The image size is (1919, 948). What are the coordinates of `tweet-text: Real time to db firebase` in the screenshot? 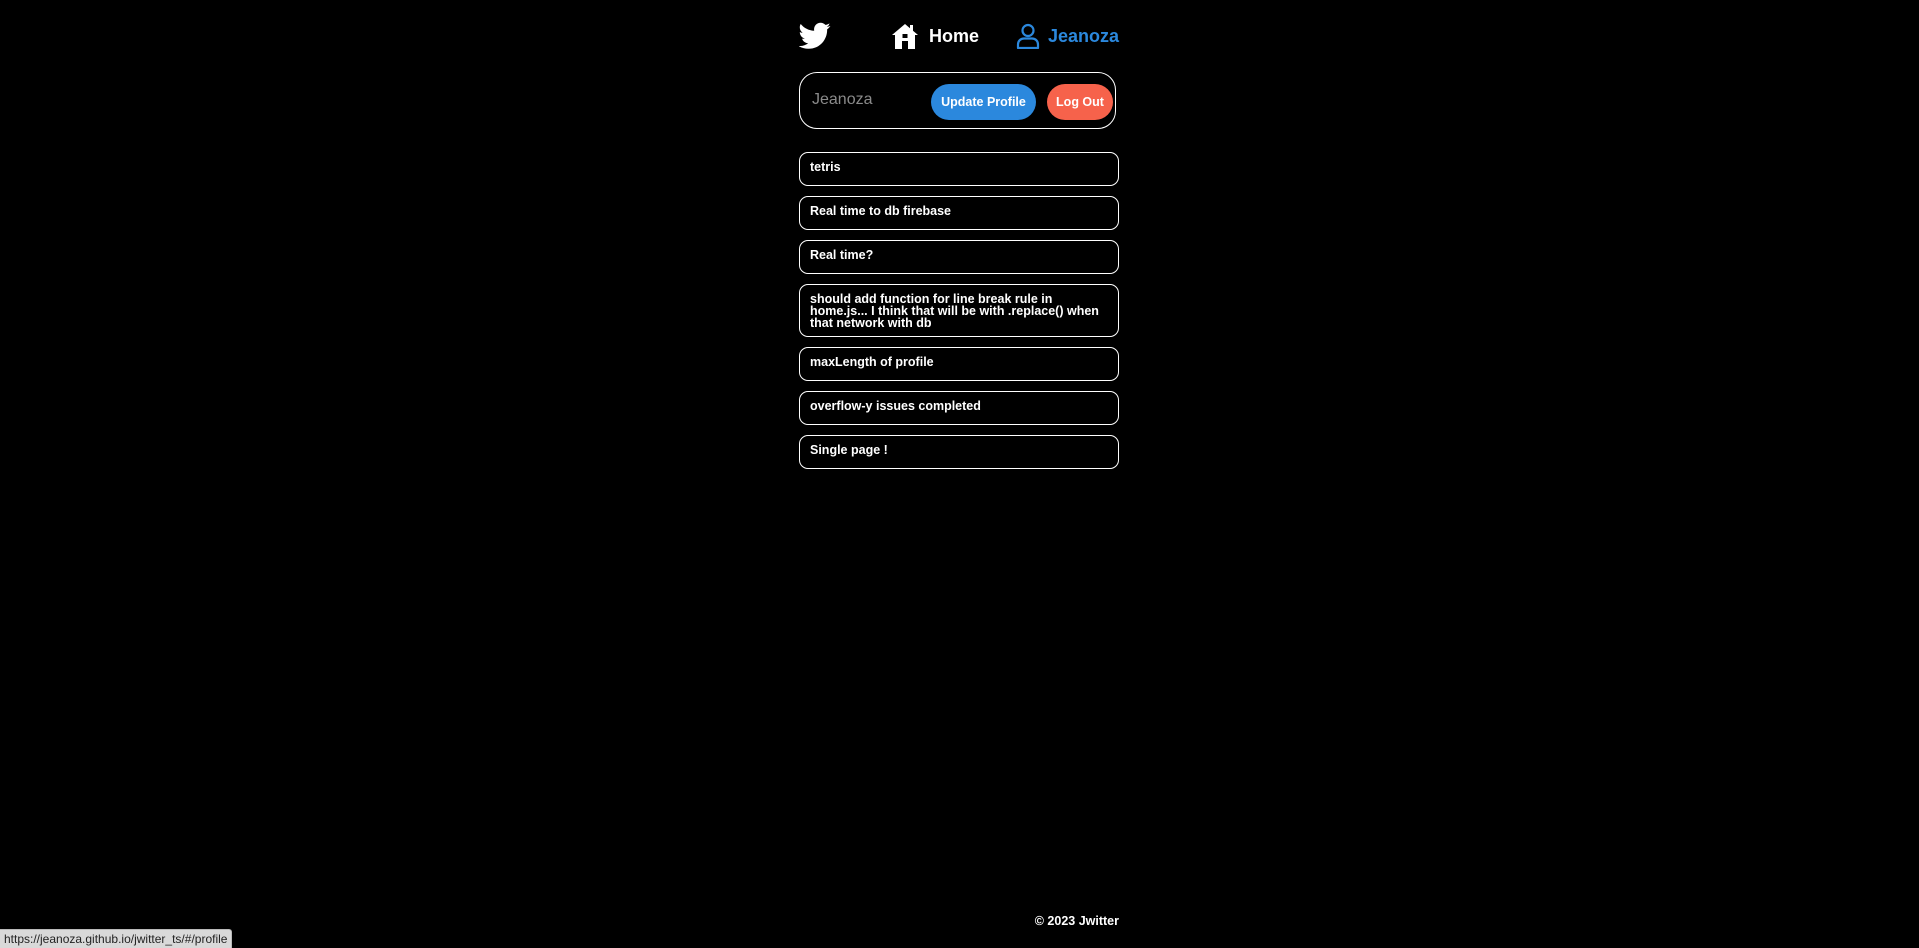 It's located at (881, 211).